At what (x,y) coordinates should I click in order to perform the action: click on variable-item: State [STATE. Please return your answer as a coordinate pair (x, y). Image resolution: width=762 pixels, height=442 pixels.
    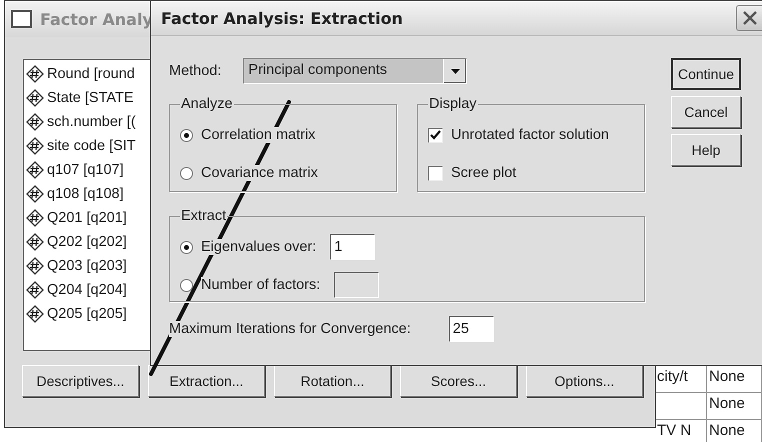
    Looking at the image, I should click on (90, 98).